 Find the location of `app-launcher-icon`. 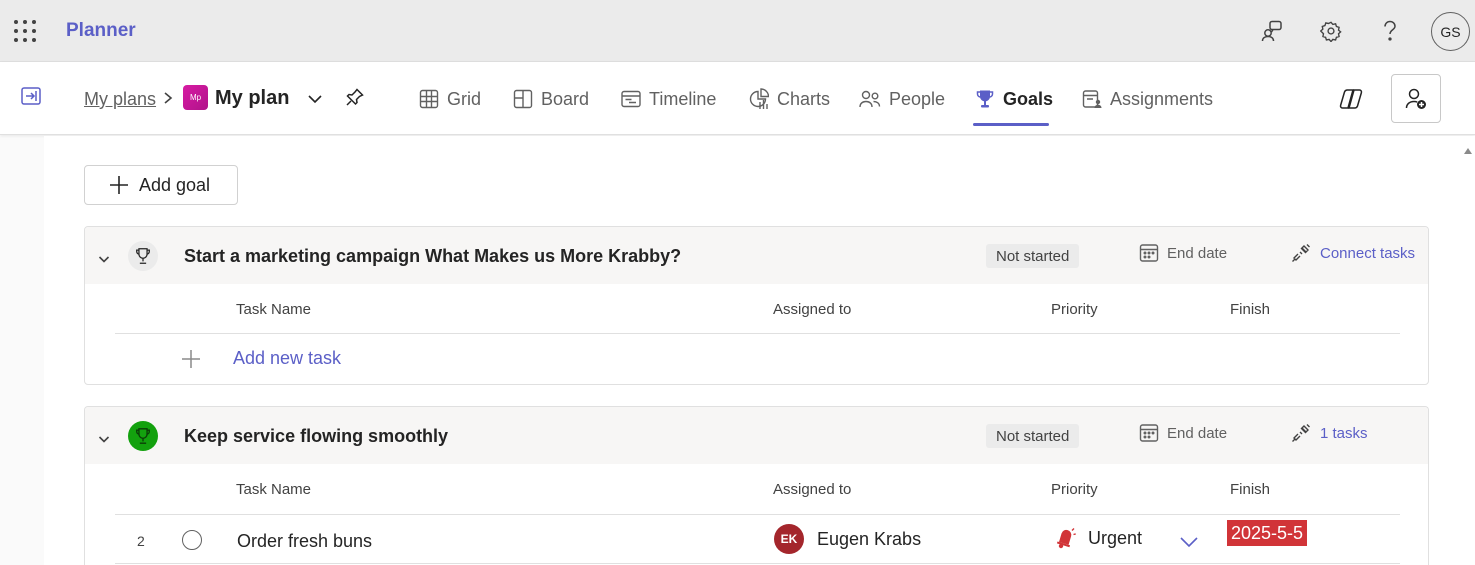

app-launcher-icon is located at coordinates (25, 31).